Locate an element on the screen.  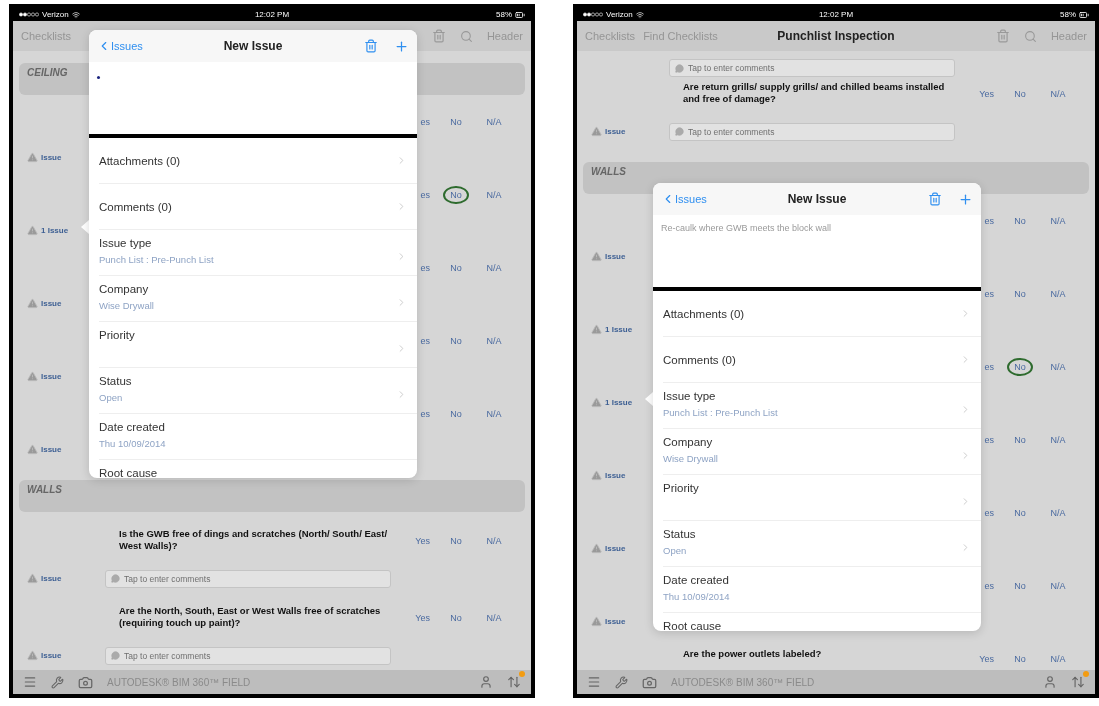
field-label: Company is located at coordinates (124, 289).